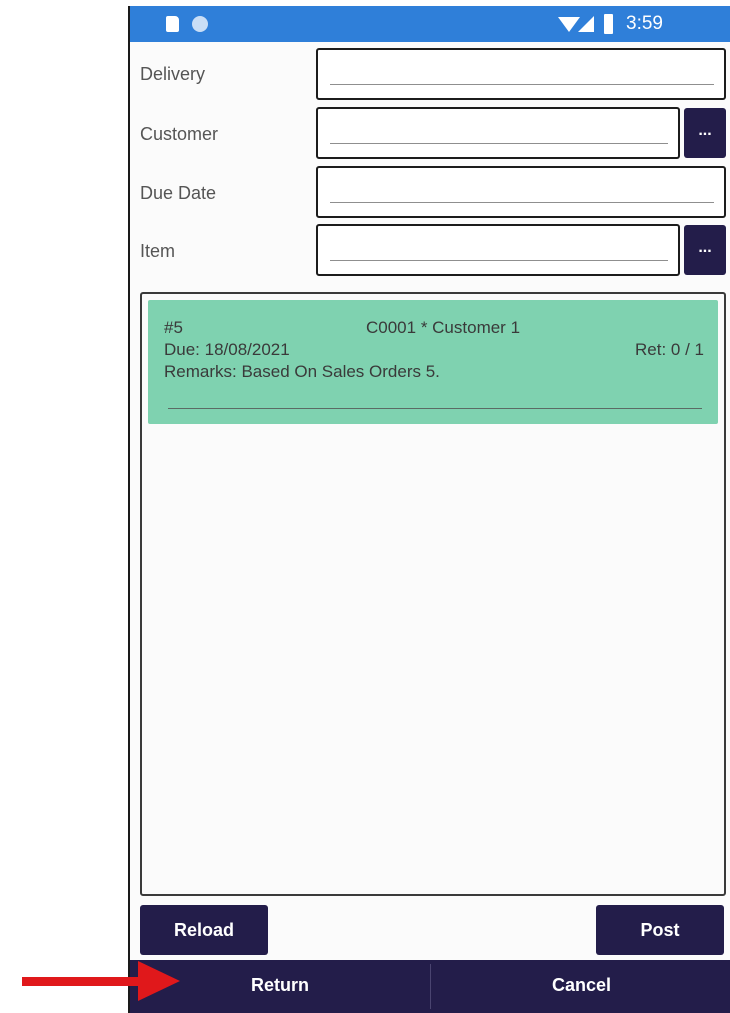  I want to click on list-item-remarks: Remarks: Based On Sales Orders 5., so click(302, 371).